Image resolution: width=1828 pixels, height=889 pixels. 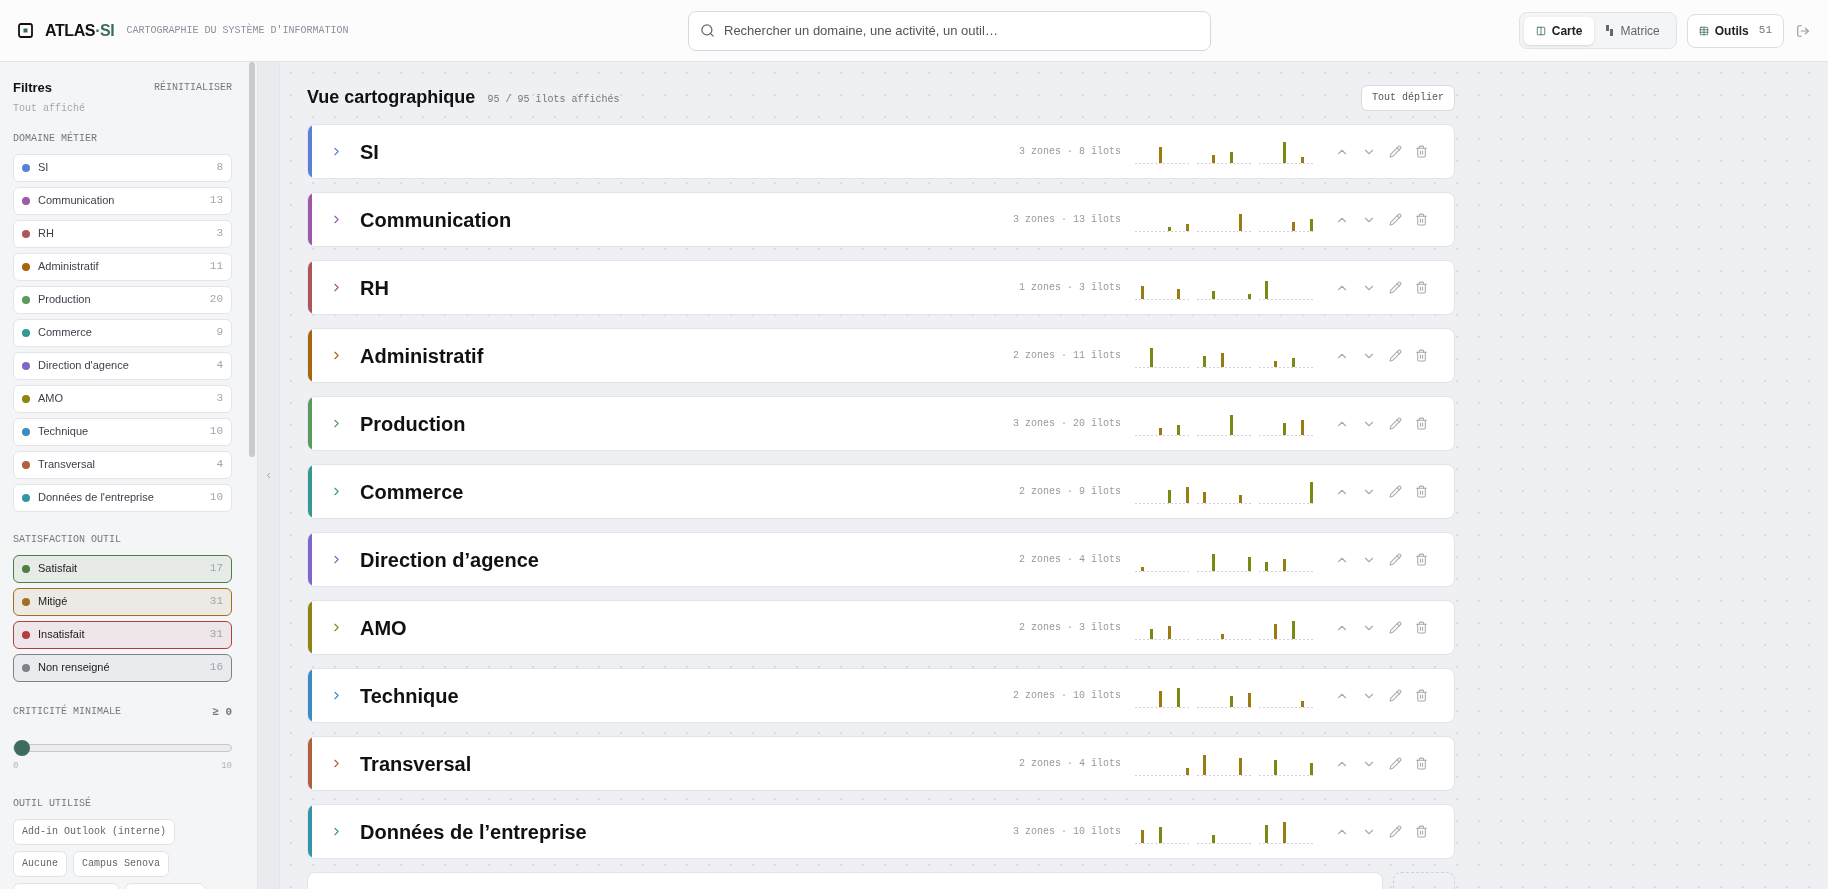 I want to click on tool-count: 51, so click(x=1765, y=31).